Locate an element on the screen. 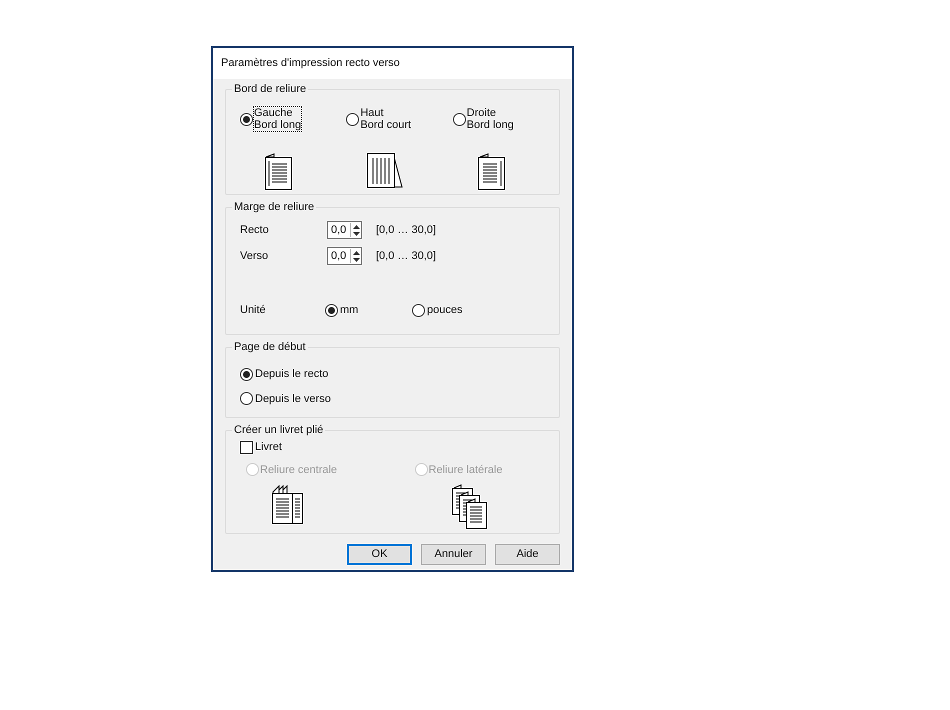  radio-label: Depuis le verso is located at coordinates (293, 398).